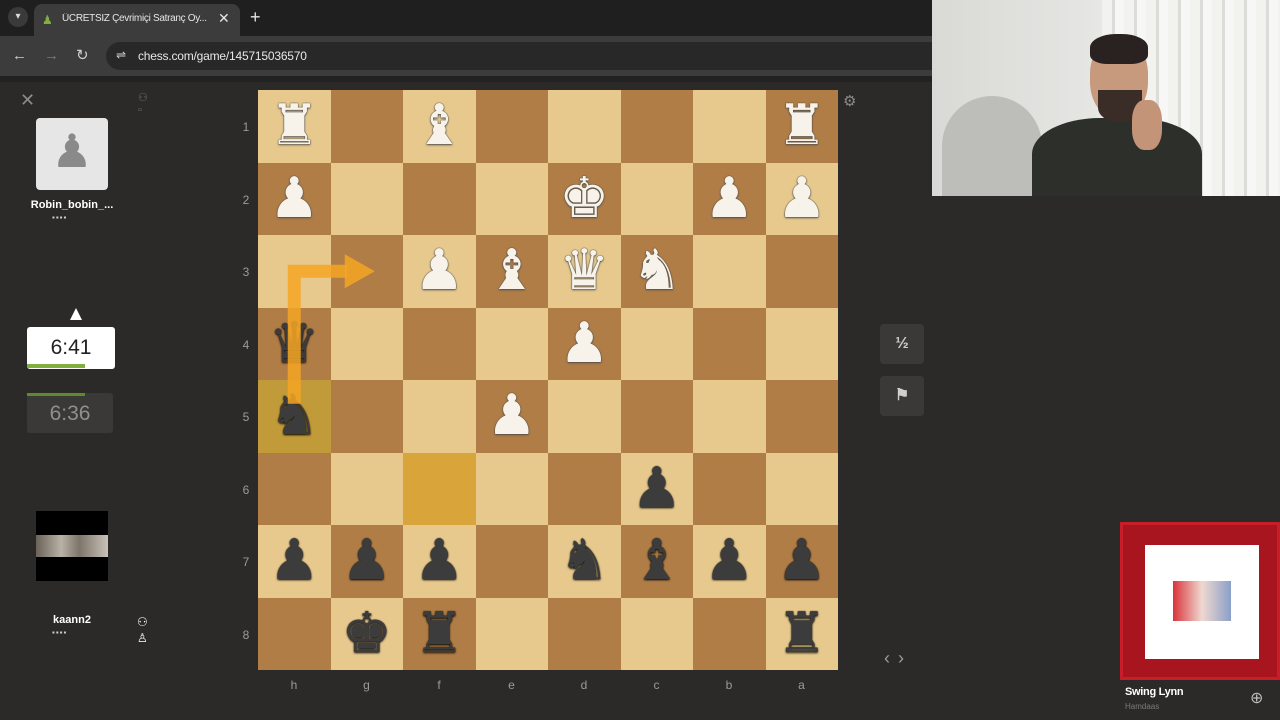 The height and width of the screenshot is (720, 1280). What do you see at coordinates (801, 271) in the screenshot?
I see `square-a3` at bounding box center [801, 271].